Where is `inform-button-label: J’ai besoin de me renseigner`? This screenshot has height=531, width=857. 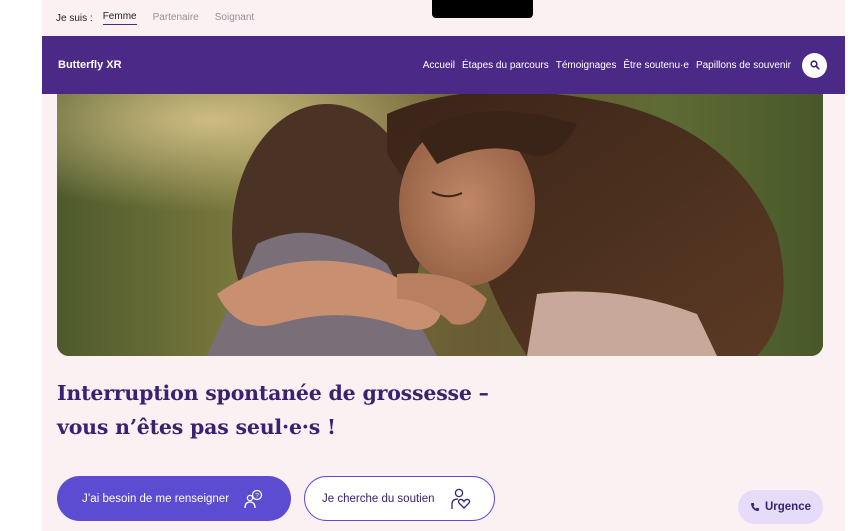 inform-button-label: J’ai besoin de me renseigner is located at coordinates (156, 498).